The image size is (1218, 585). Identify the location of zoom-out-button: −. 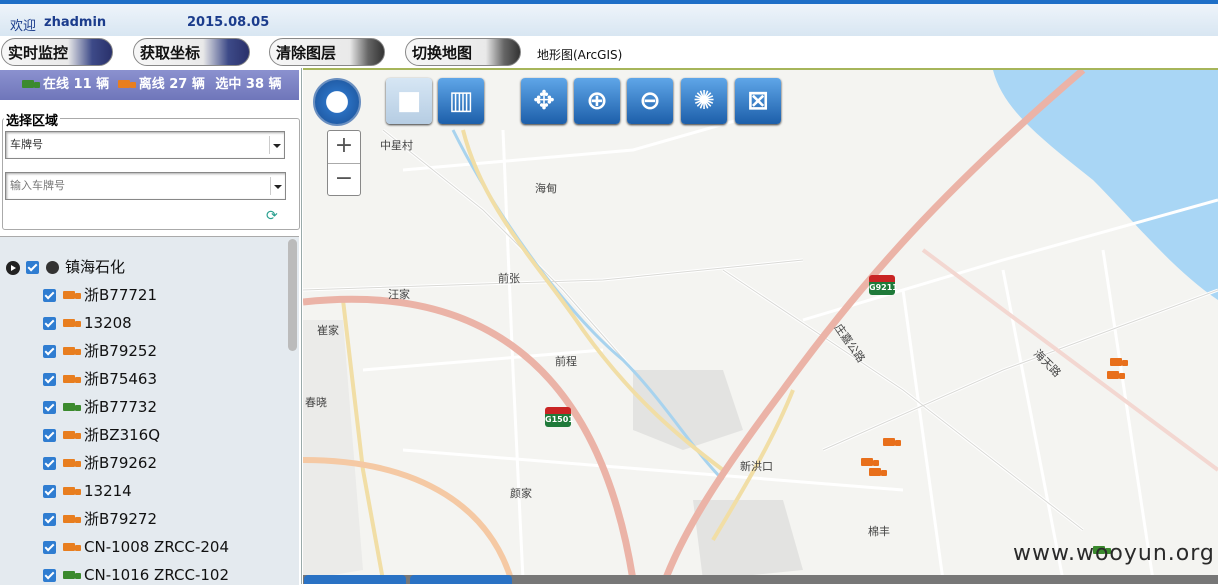
(344, 180).